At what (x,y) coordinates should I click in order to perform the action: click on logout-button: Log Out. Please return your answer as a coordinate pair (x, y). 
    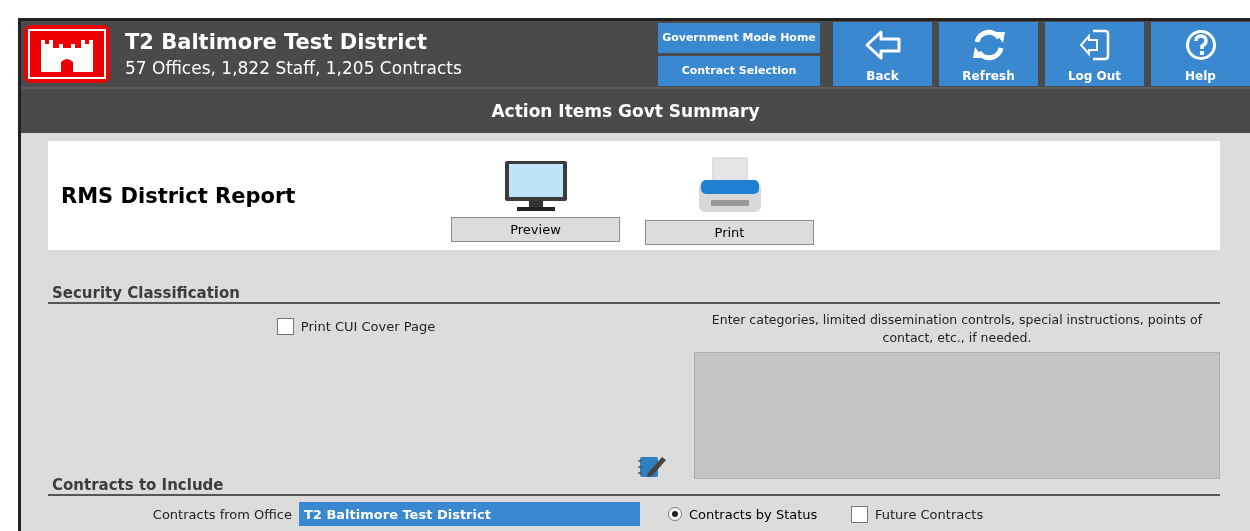
    Looking at the image, I should click on (1094, 54).